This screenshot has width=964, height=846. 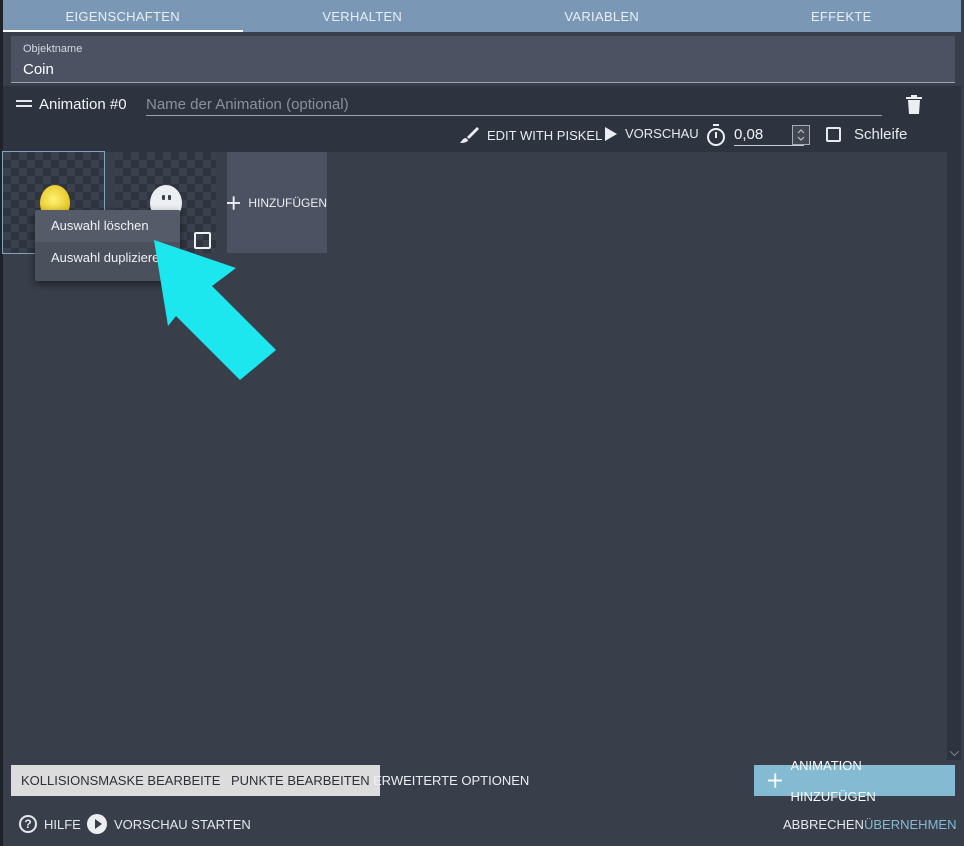 What do you see at coordinates (62, 824) in the screenshot?
I see `help-label: HILFE` at bounding box center [62, 824].